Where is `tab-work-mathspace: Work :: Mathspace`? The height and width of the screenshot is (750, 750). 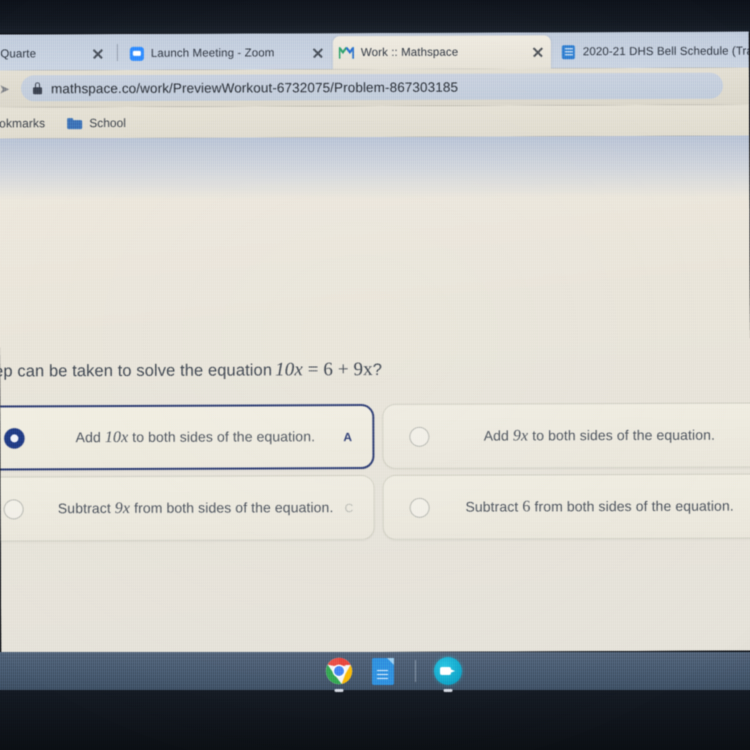 tab-work-mathspace: Work :: Mathspace is located at coordinates (441, 52).